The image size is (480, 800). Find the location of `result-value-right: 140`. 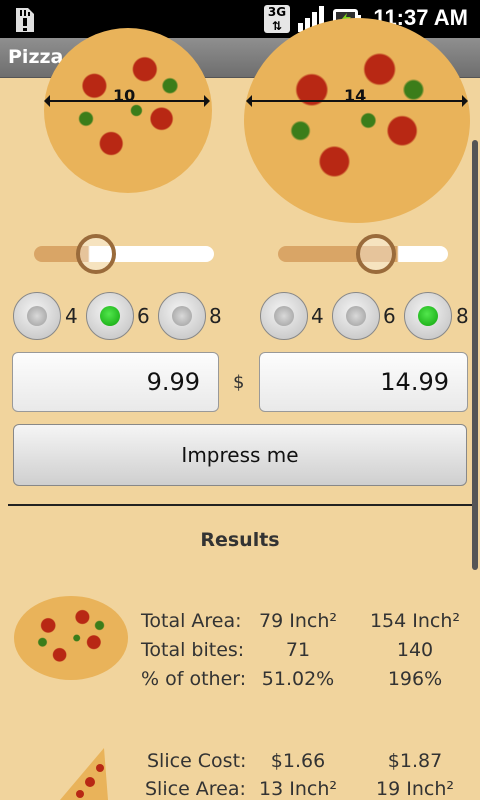

result-value-right: 140 is located at coordinates (415, 650).